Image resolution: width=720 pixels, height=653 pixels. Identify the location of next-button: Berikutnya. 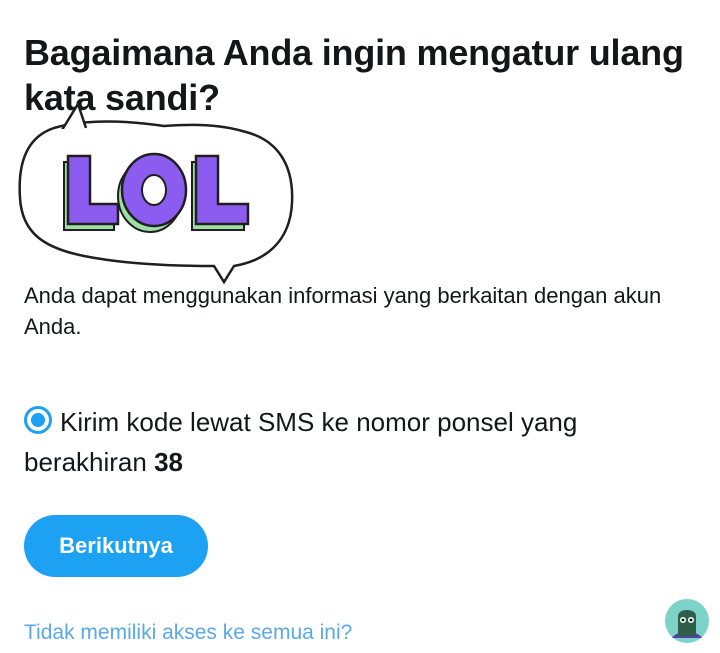
(116, 546).